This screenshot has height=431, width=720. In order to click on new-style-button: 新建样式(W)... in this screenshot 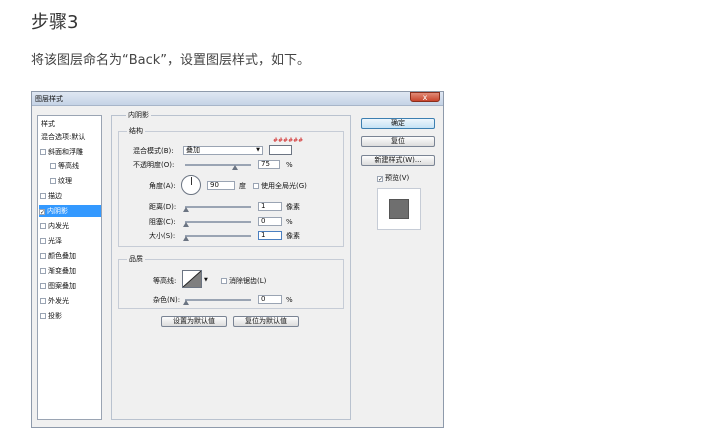, I will do `click(398, 160)`.